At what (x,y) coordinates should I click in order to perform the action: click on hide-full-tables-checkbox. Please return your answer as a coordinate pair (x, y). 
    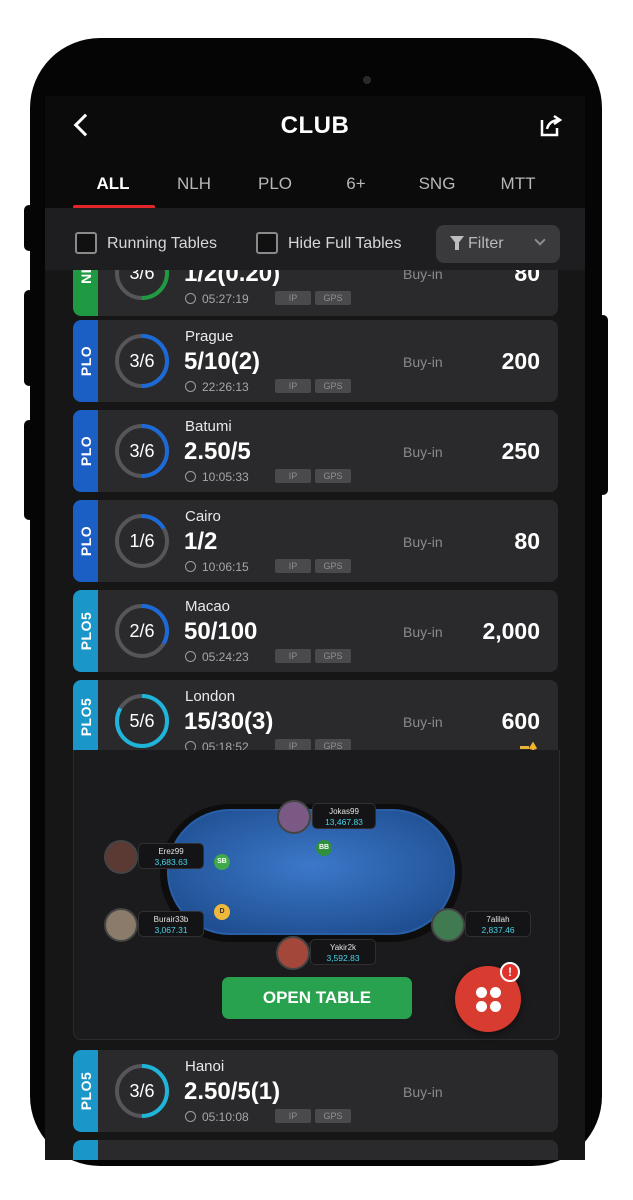
    Looking at the image, I should click on (267, 243).